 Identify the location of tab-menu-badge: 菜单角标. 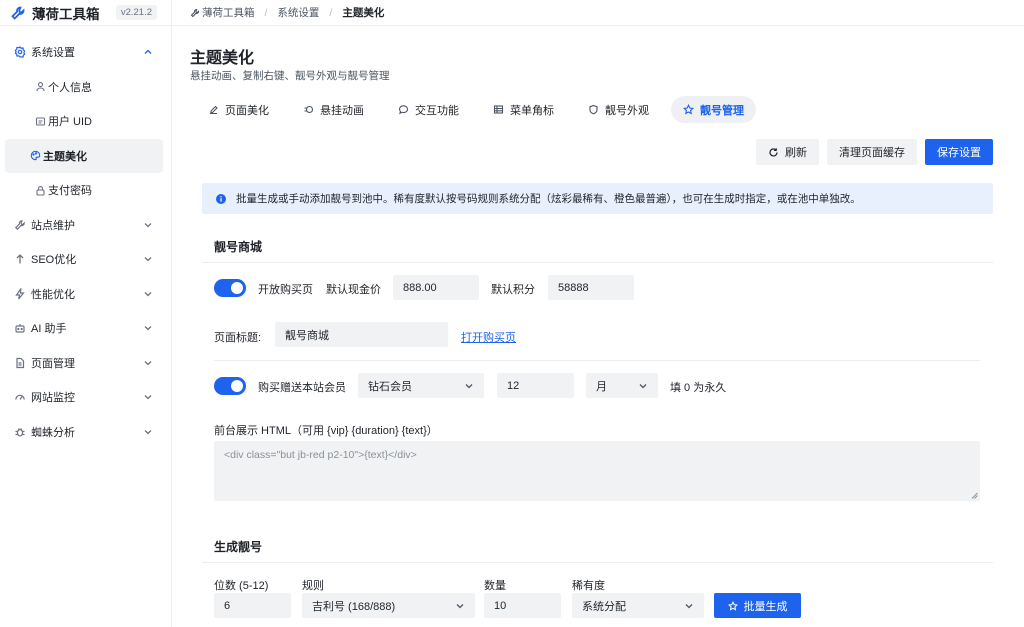
(523, 109).